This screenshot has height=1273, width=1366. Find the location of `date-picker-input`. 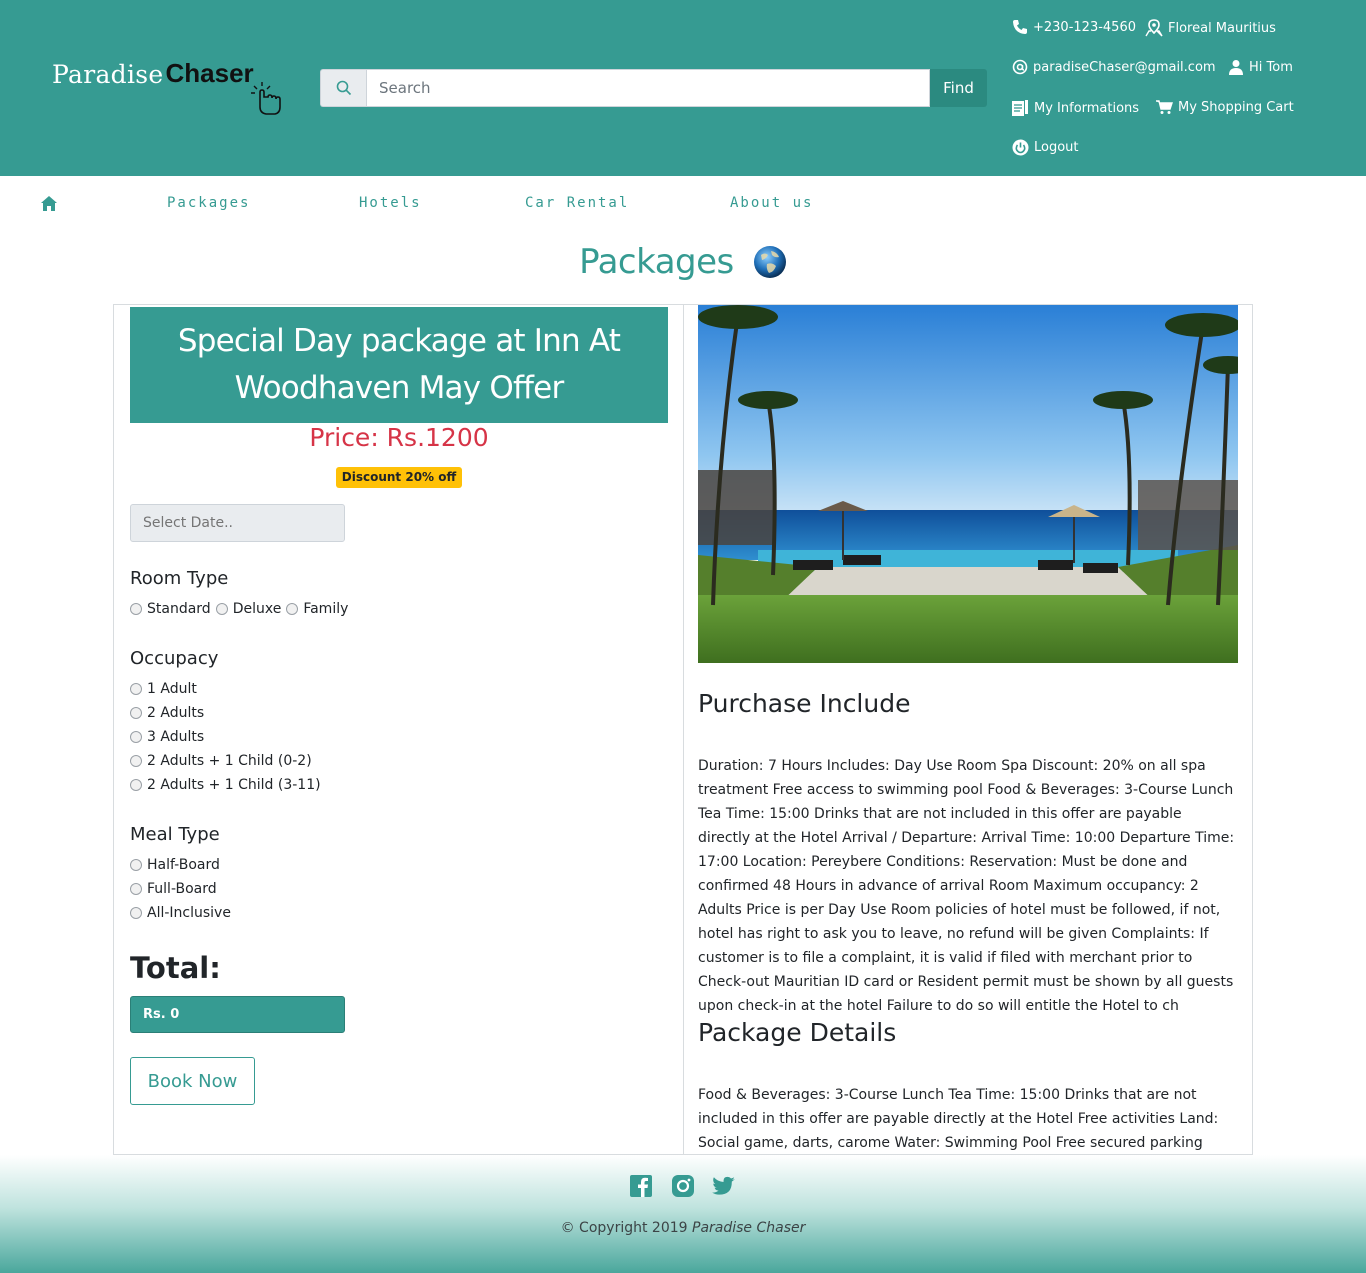

date-picker-input is located at coordinates (237, 523).